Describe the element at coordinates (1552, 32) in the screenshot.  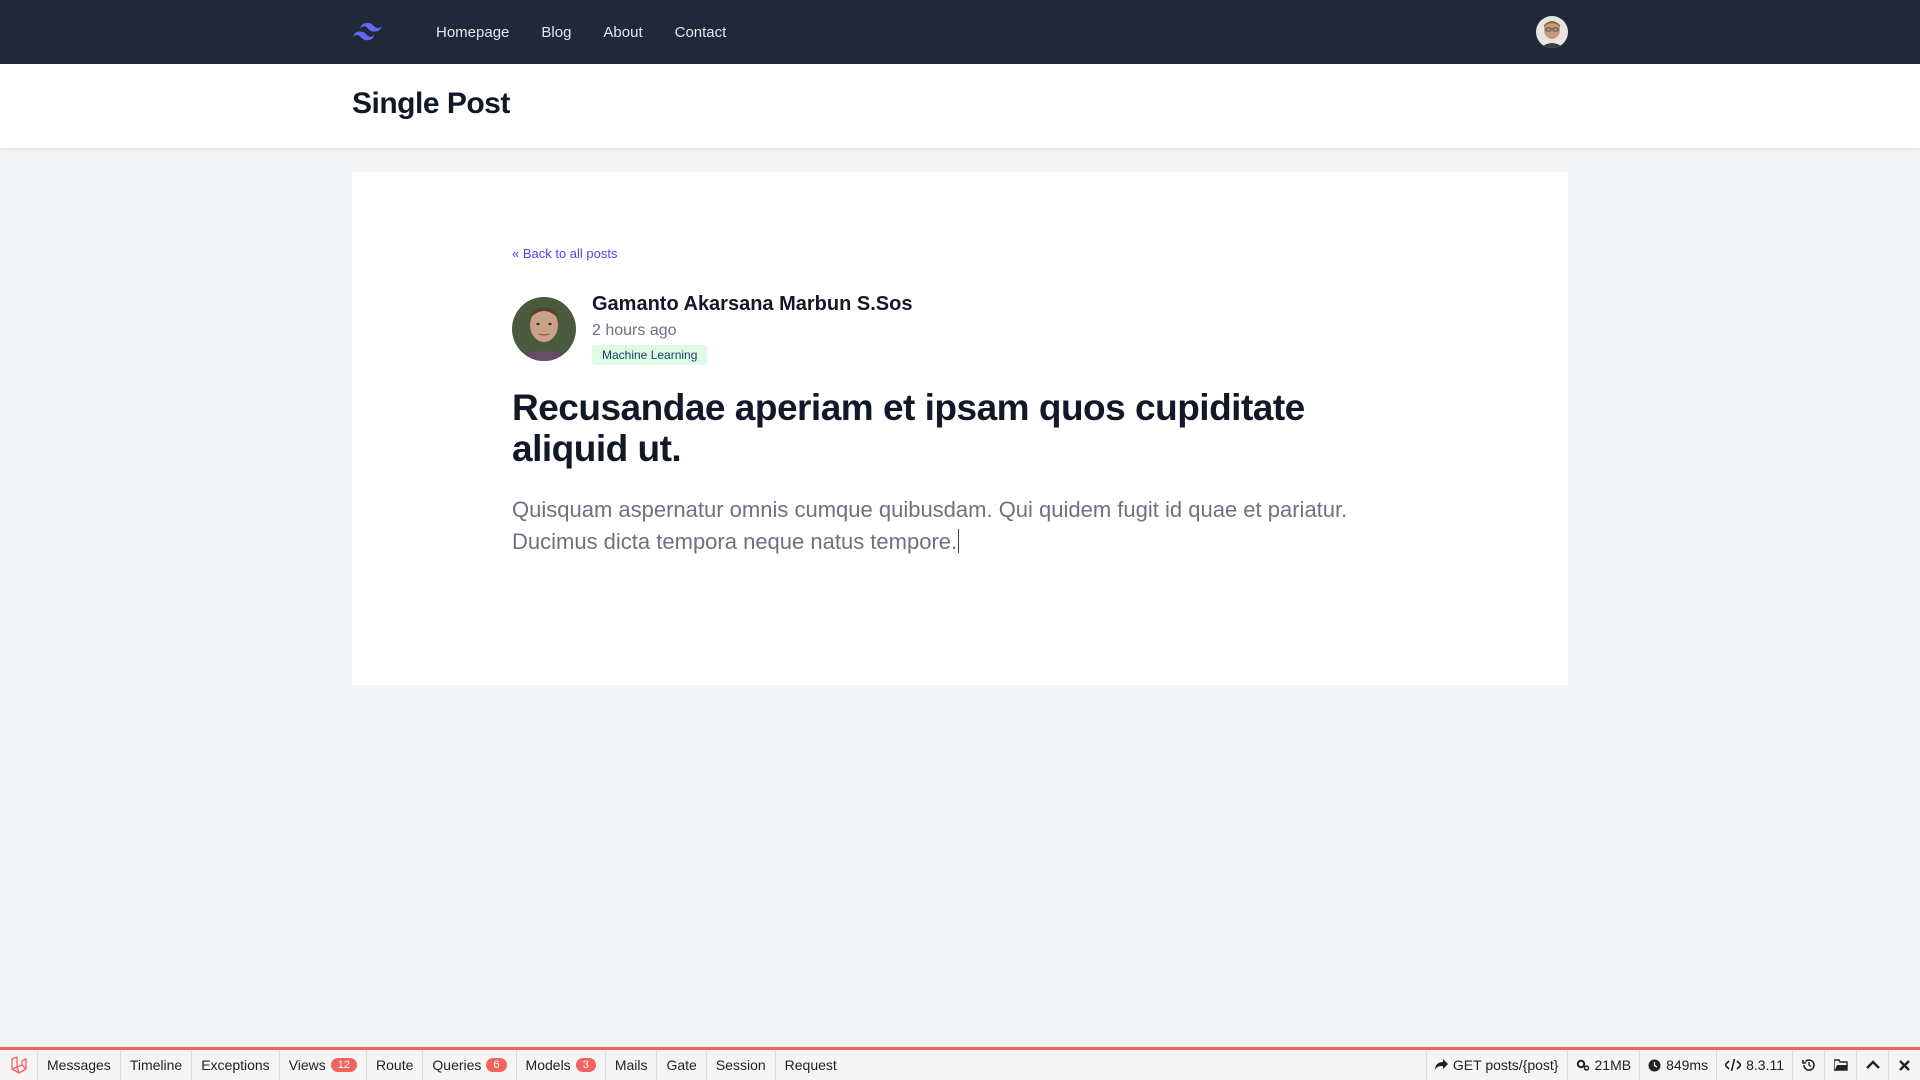
I see `user-avatar` at that location.